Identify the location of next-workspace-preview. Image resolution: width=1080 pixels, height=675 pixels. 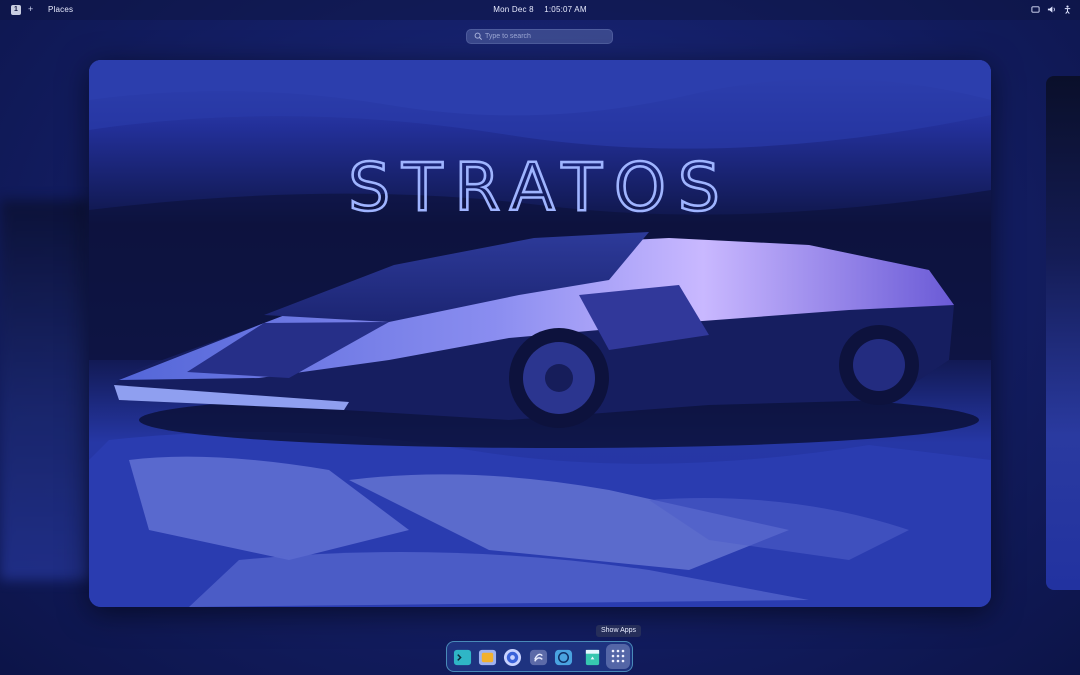
(1063, 333).